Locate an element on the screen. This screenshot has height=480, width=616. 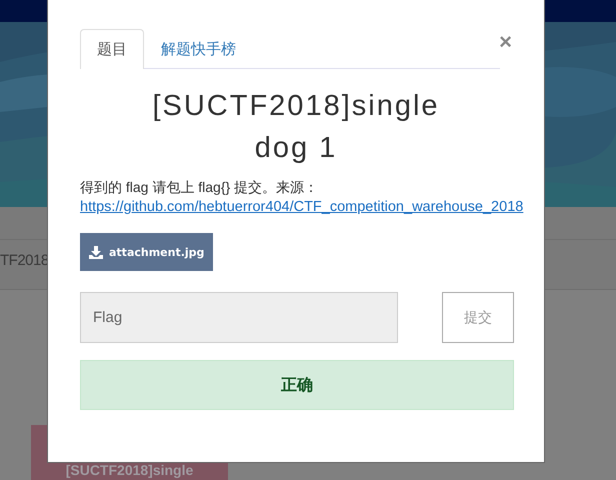
submit-button: 提交 is located at coordinates (478, 318).